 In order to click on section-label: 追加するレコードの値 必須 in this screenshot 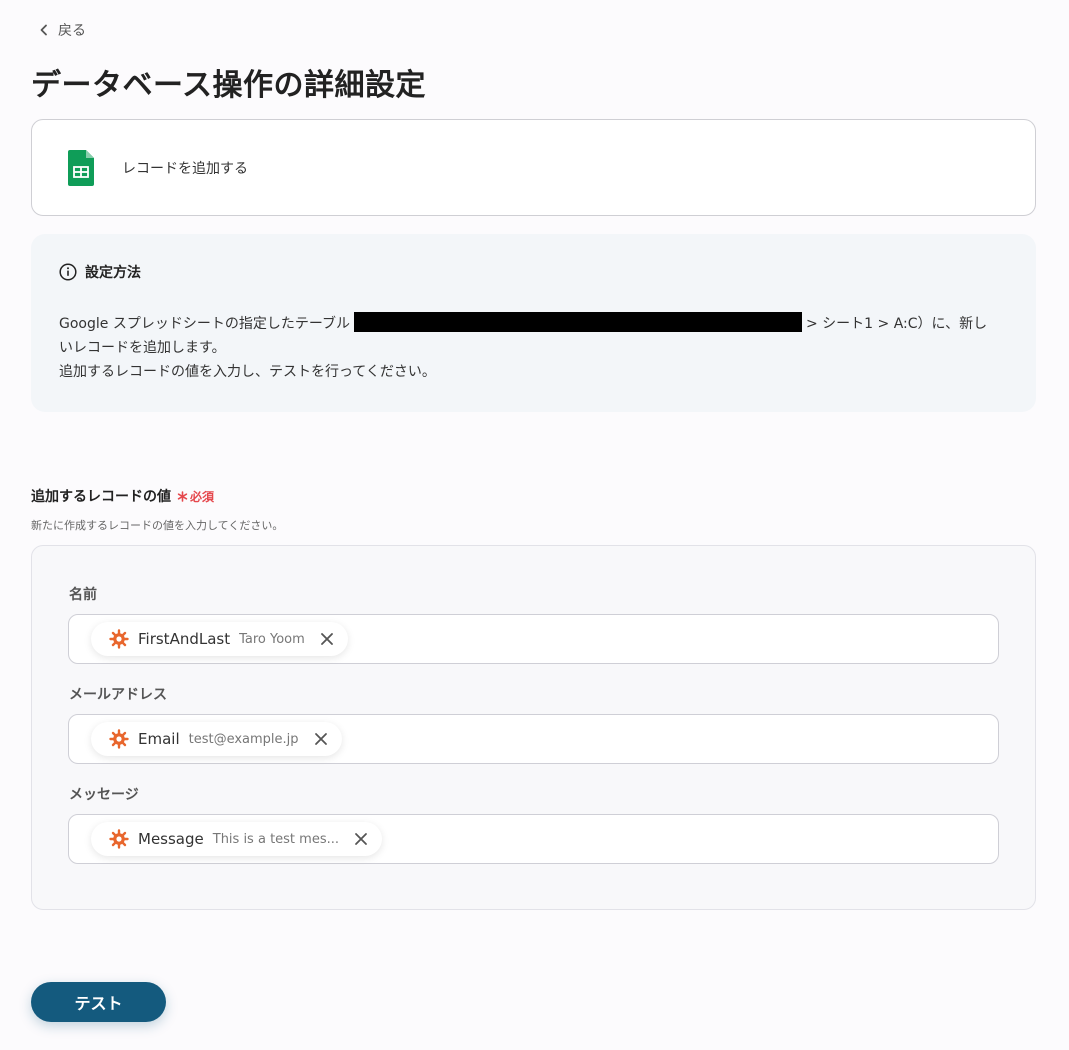, I will do `click(122, 496)`.